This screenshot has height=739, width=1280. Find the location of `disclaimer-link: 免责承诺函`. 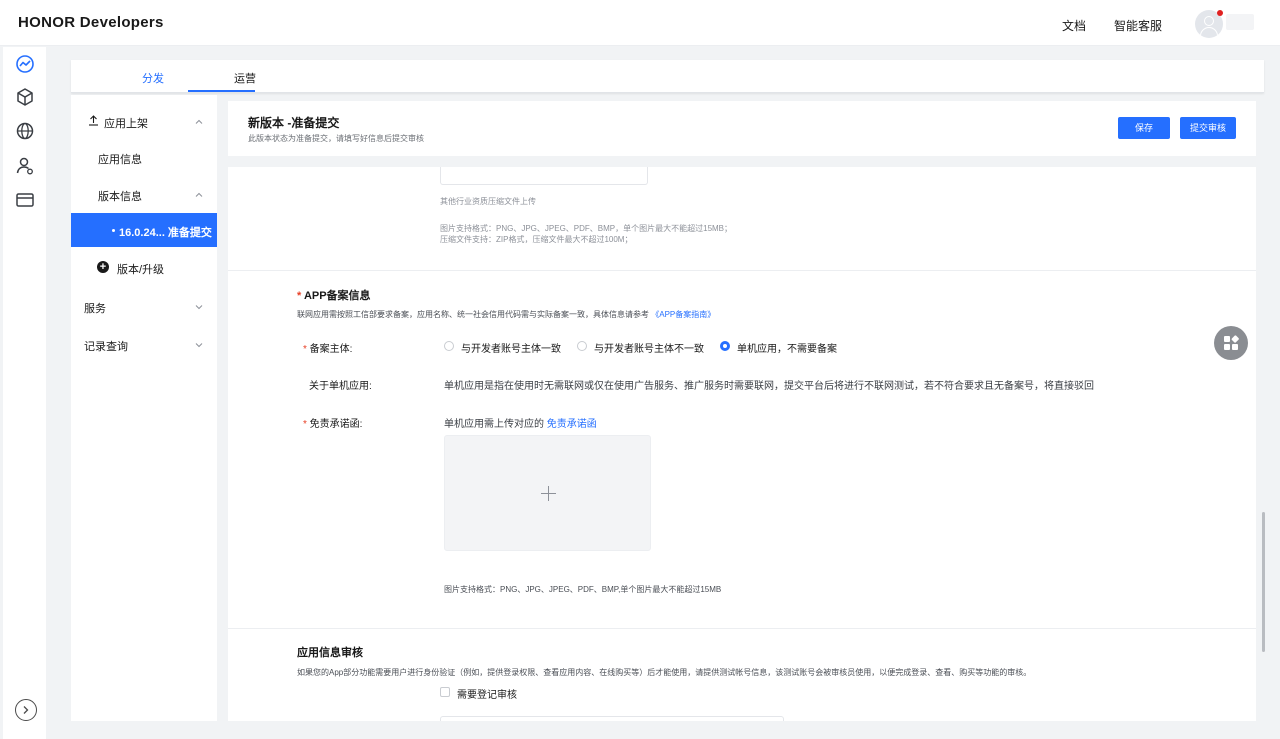

disclaimer-link: 免责承诺函 is located at coordinates (572, 424).